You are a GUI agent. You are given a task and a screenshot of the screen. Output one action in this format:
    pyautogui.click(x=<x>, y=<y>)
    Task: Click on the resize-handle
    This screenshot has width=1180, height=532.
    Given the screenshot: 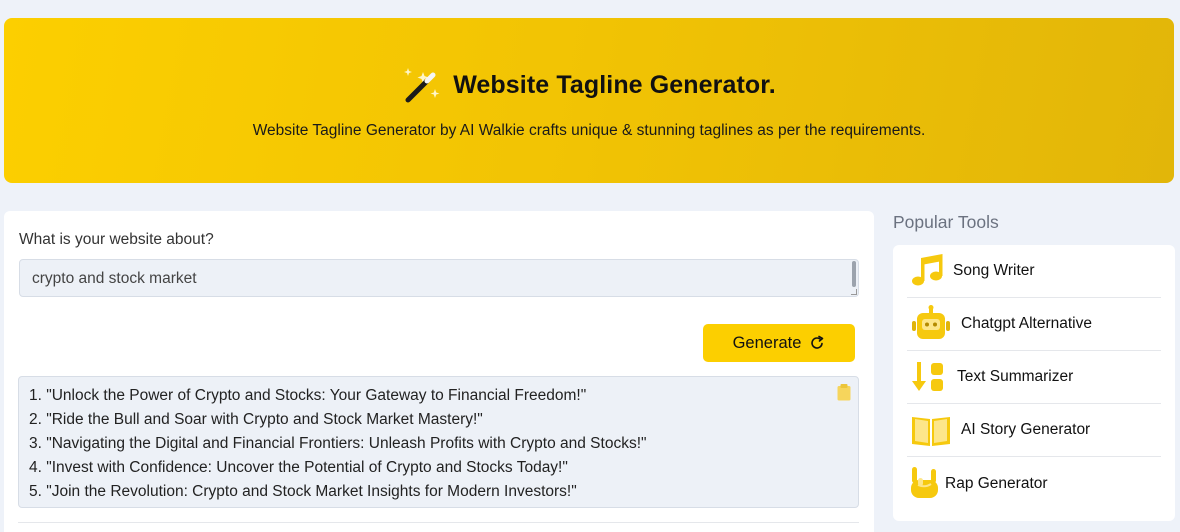 What is the action you would take?
    pyautogui.click(x=854, y=292)
    